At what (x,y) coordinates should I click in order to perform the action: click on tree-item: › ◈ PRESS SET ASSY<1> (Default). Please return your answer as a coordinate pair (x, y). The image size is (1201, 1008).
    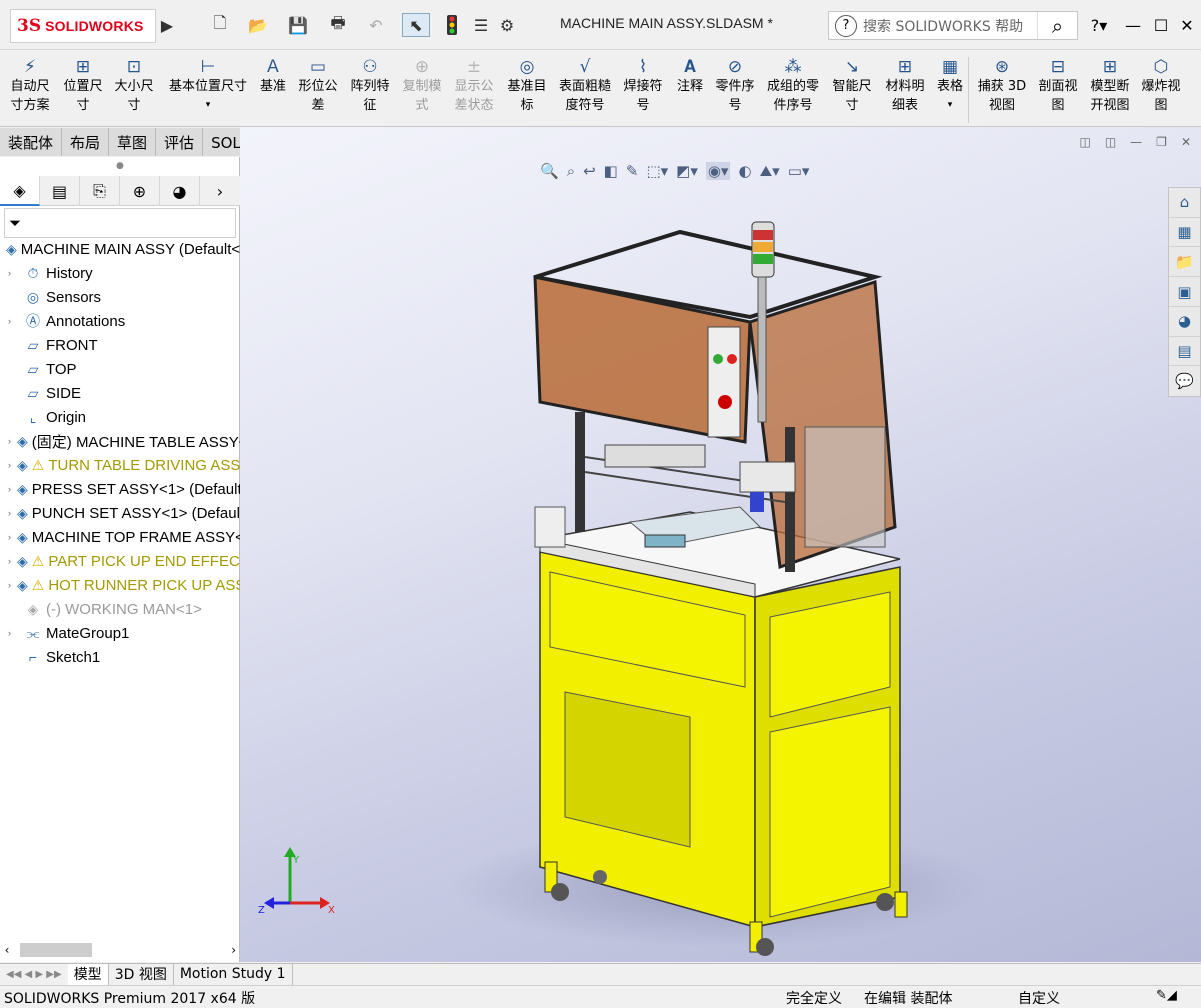
    Looking at the image, I should click on (120, 489).